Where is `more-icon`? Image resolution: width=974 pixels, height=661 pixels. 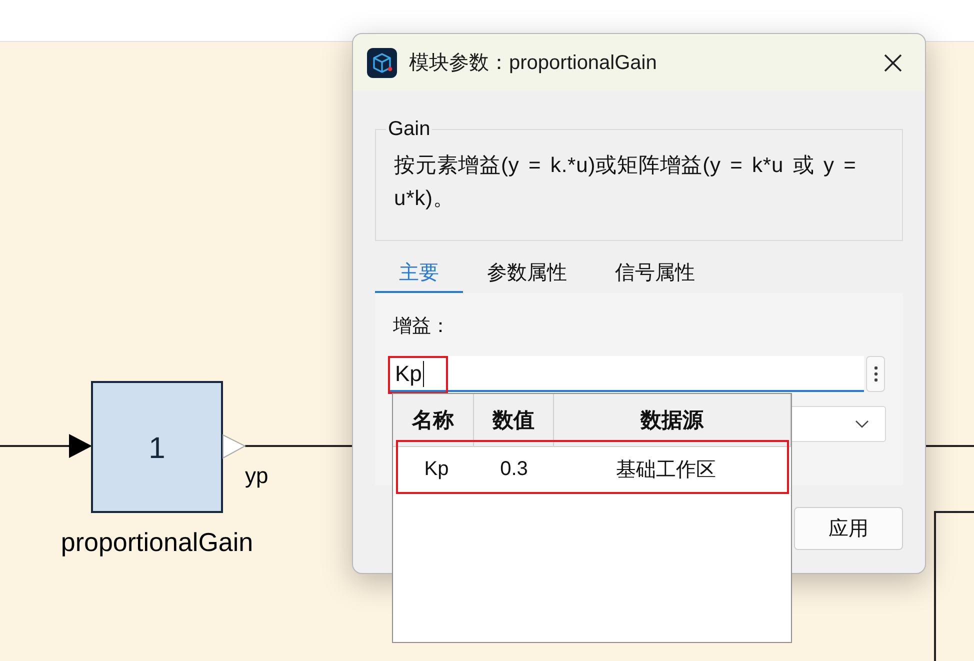 more-icon is located at coordinates (876, 374).